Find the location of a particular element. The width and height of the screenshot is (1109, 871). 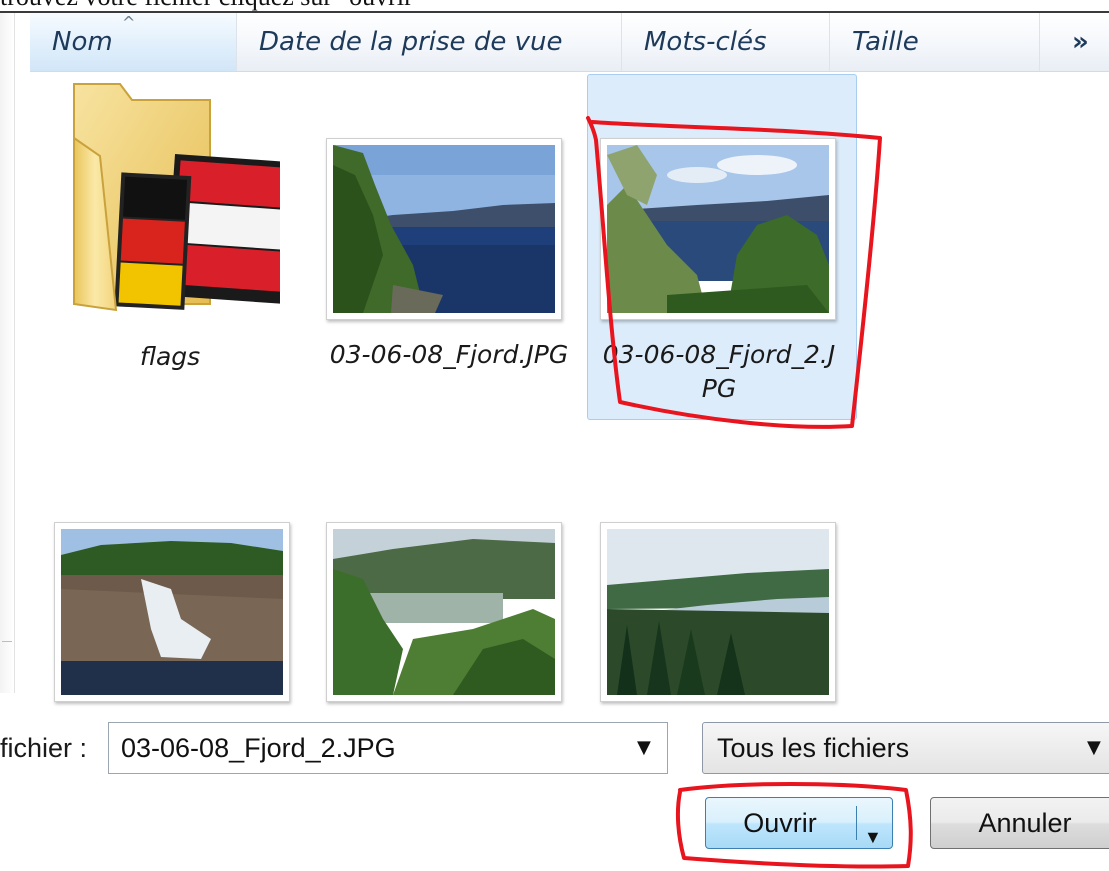

flag-folder-icon is located at coordinates (176, 197).